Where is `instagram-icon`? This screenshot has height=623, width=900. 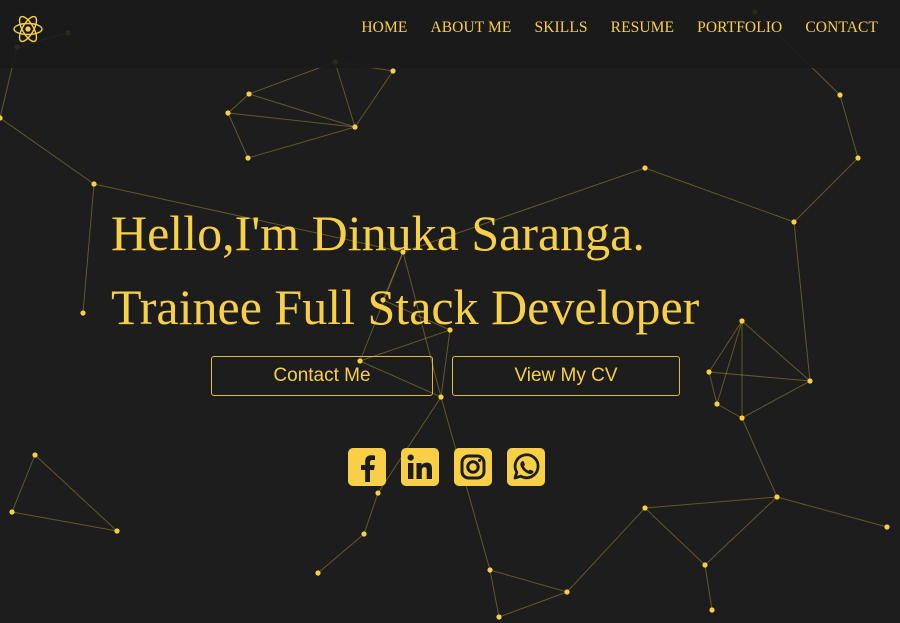
instagram-icon is located at coordinates (473, 467).